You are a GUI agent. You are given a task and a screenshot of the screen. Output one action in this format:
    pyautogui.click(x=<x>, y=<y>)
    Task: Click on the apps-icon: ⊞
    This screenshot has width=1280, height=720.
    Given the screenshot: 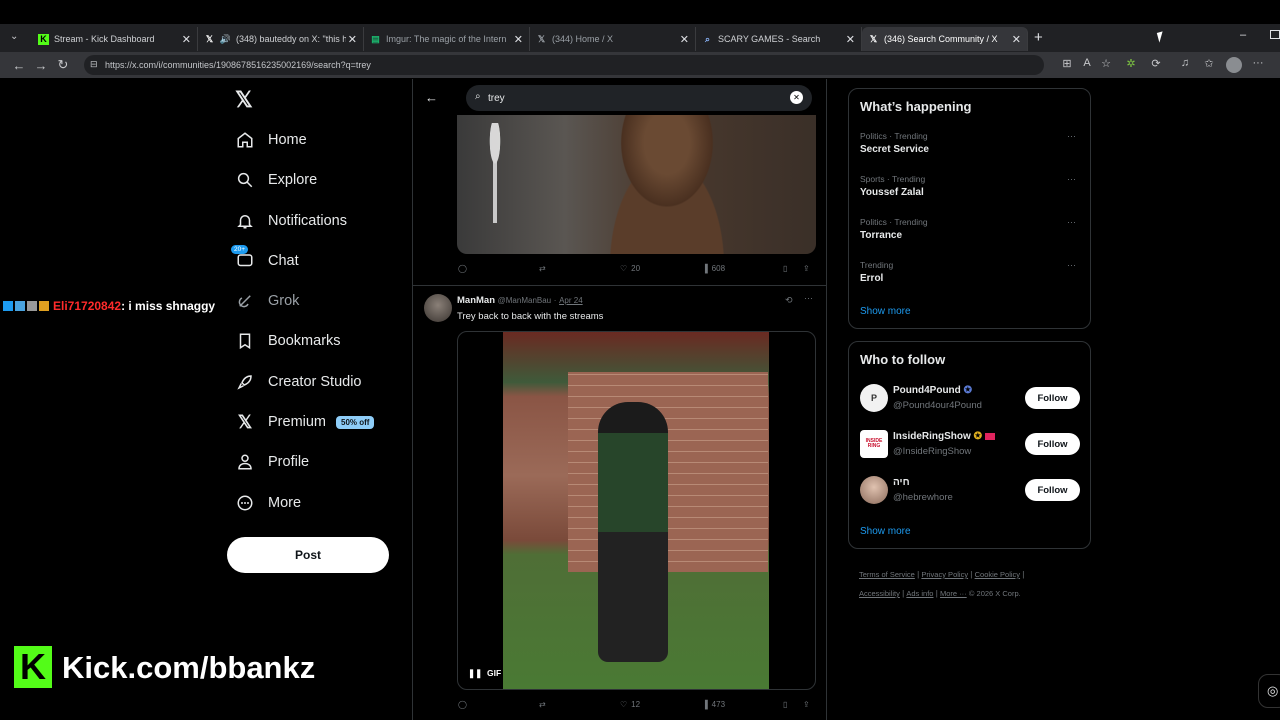 What is the action you would take?
    pyautogui.click(x=1067, y=65)
    